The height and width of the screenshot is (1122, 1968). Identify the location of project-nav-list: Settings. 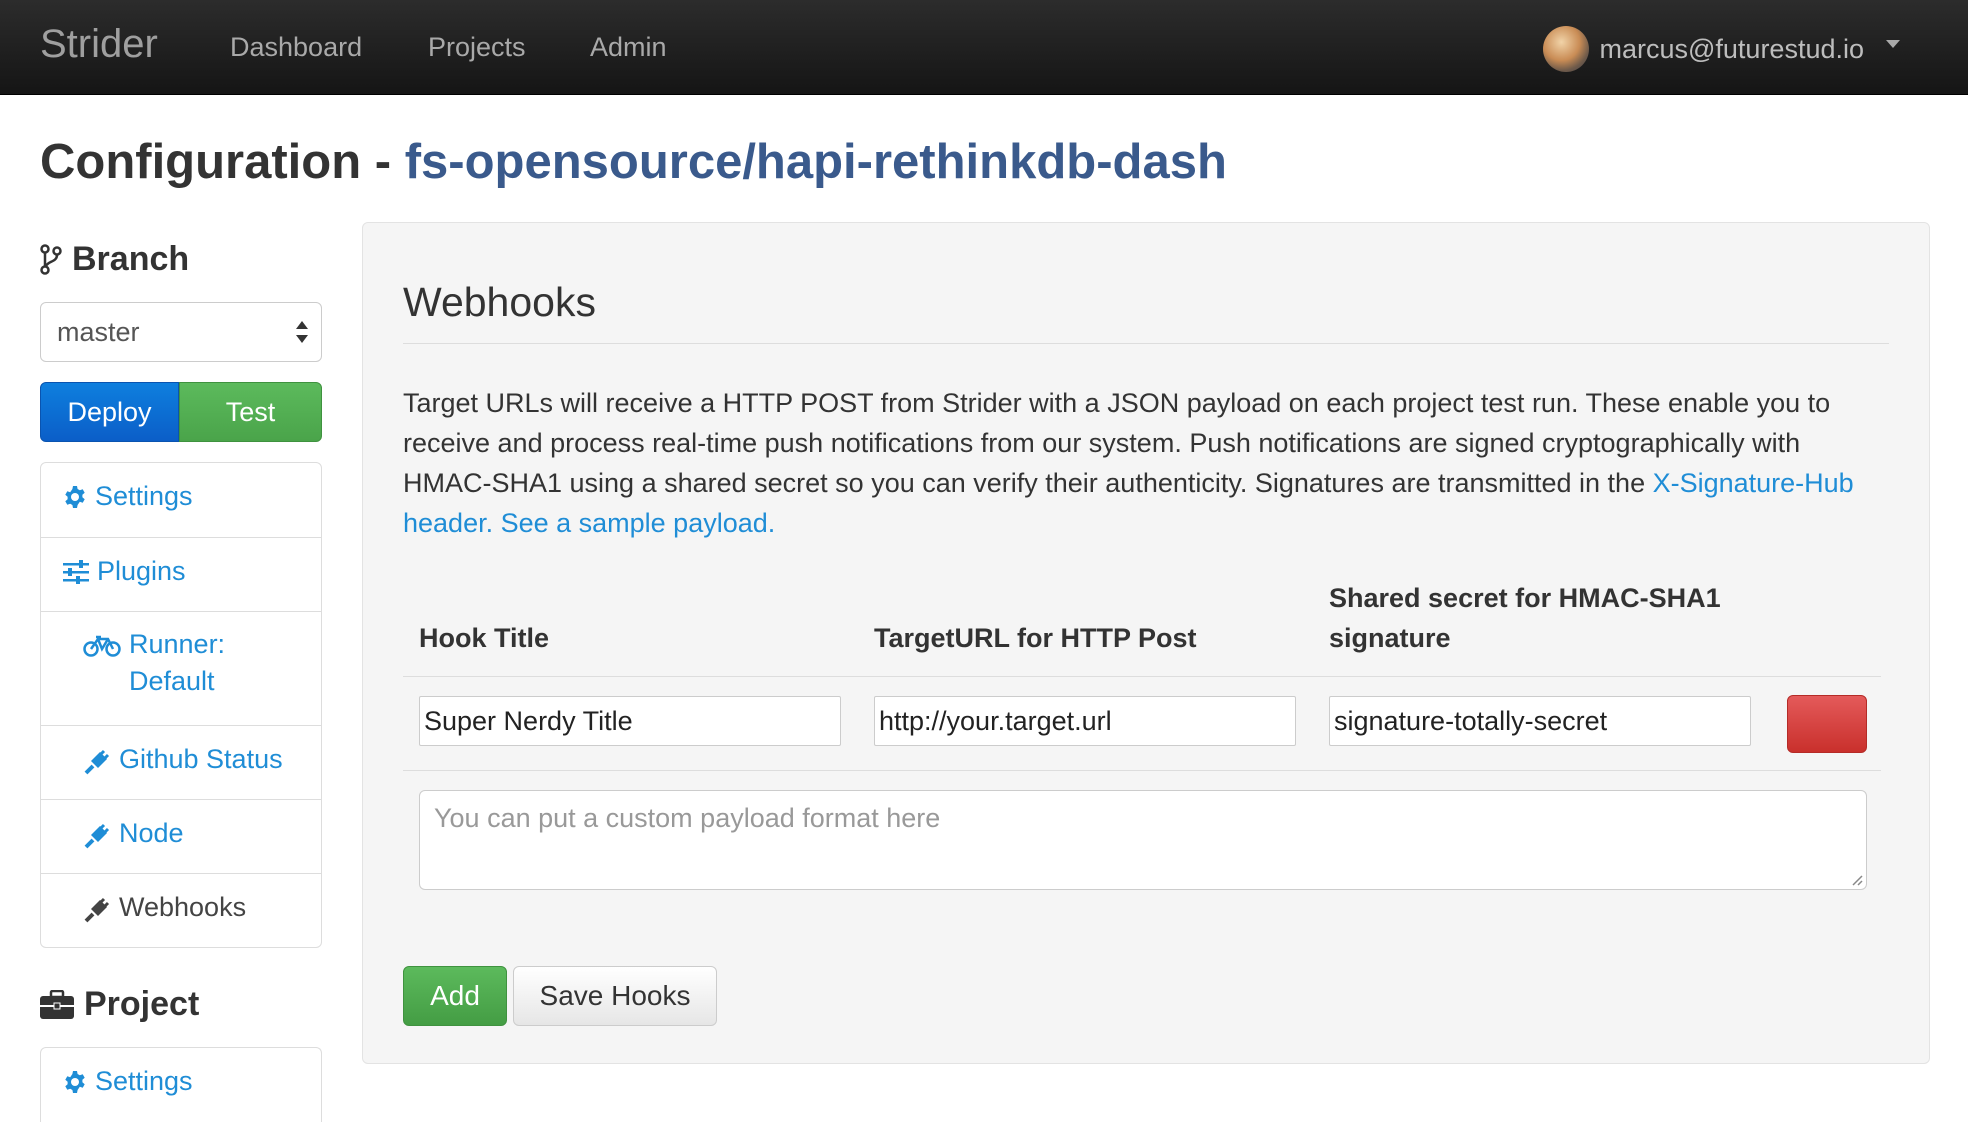
(181, 1084).